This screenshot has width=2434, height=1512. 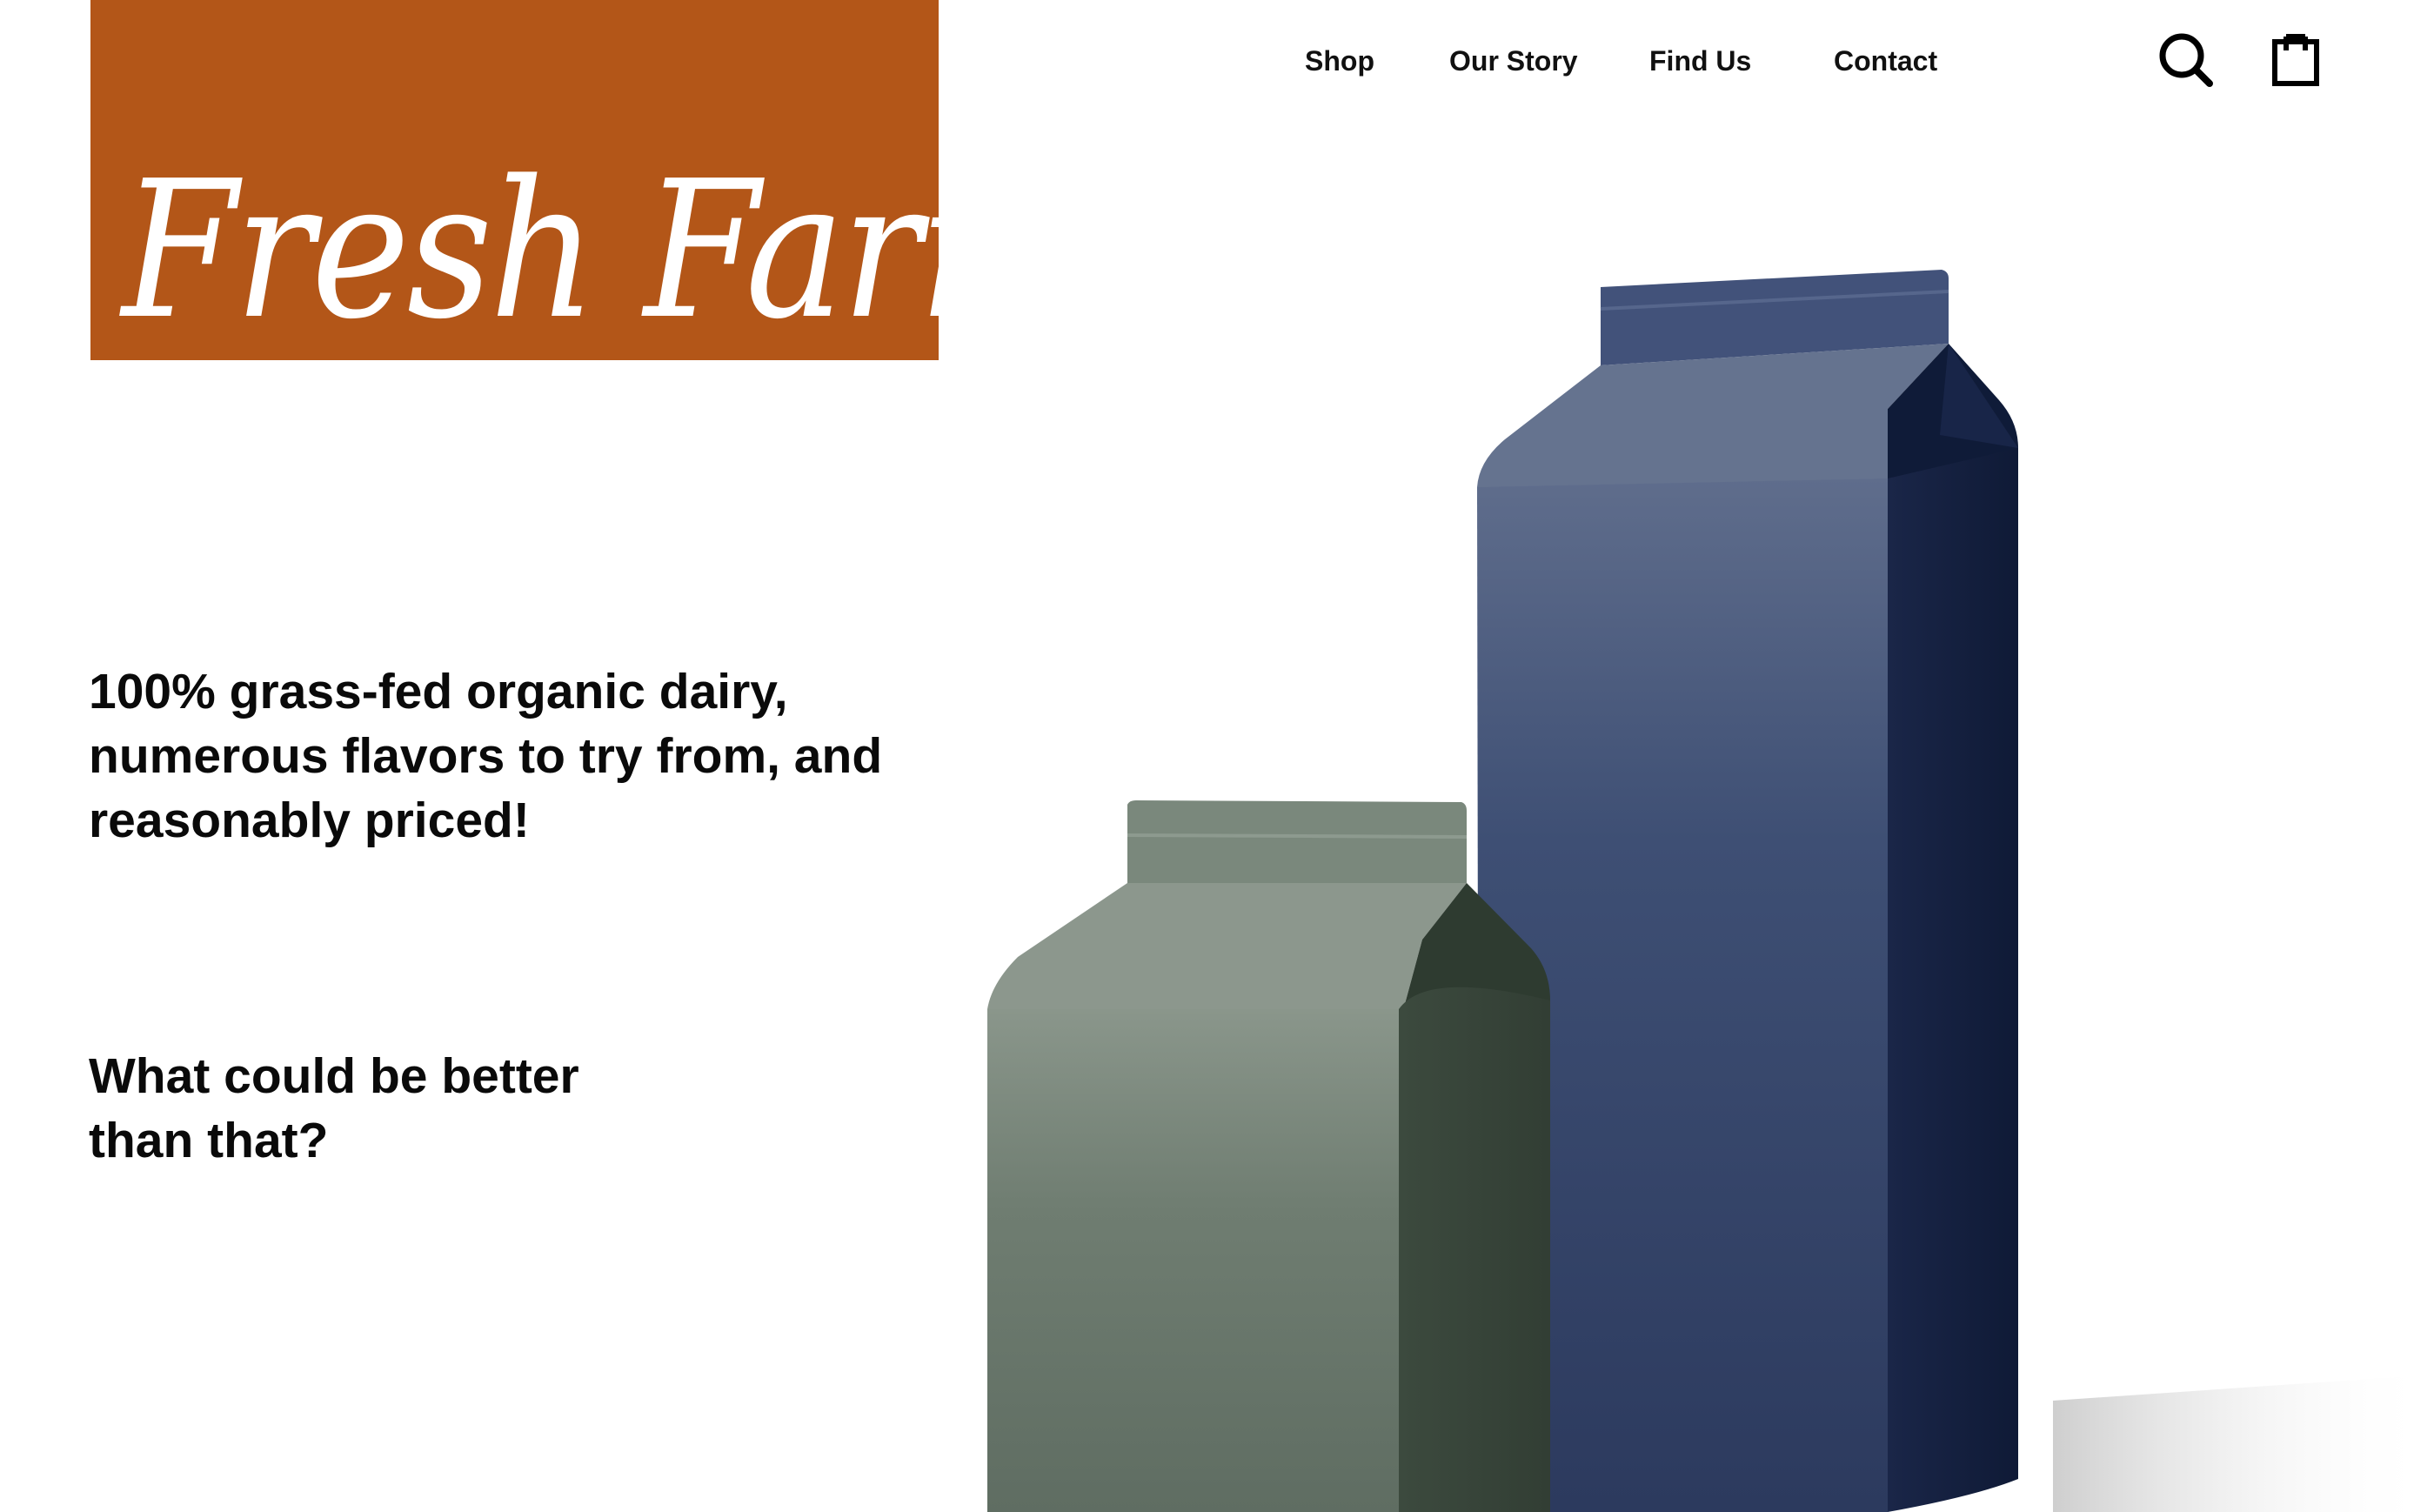 What do you see at coordinates (1269, 1156) in the screenshot?
I see `green-milk-carton` at bounding box center [1269, 1156].